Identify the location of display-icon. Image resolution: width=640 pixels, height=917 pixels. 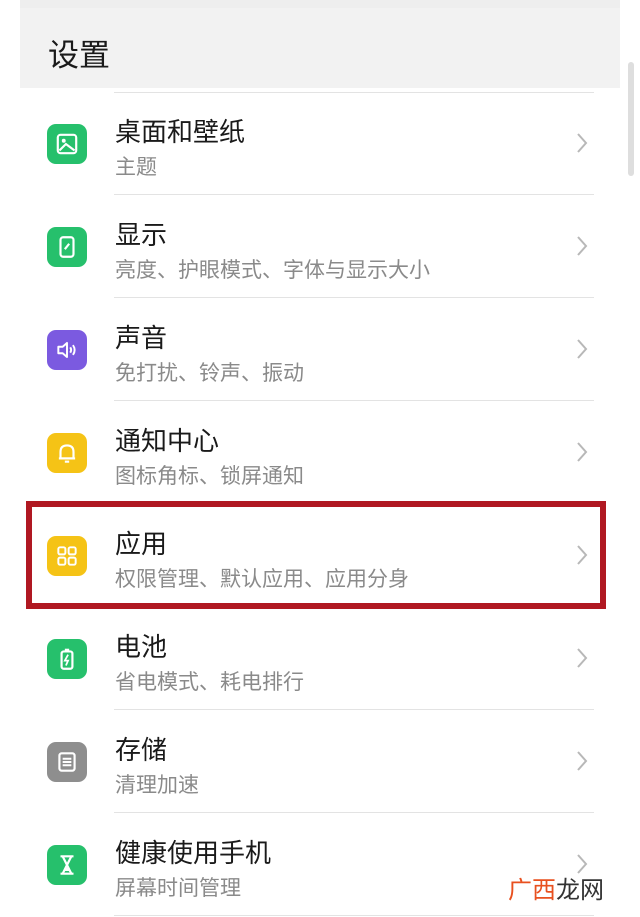
(67, 247).